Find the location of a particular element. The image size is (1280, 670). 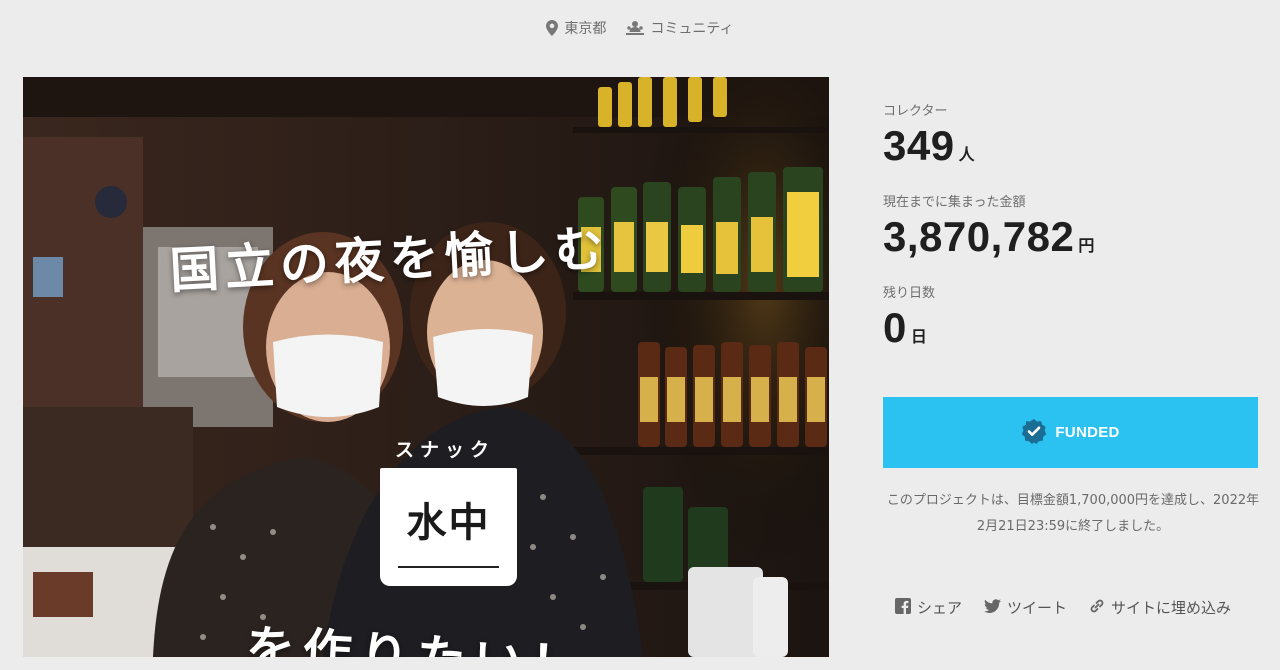

logo-divider is located at coordinates (448, 567).